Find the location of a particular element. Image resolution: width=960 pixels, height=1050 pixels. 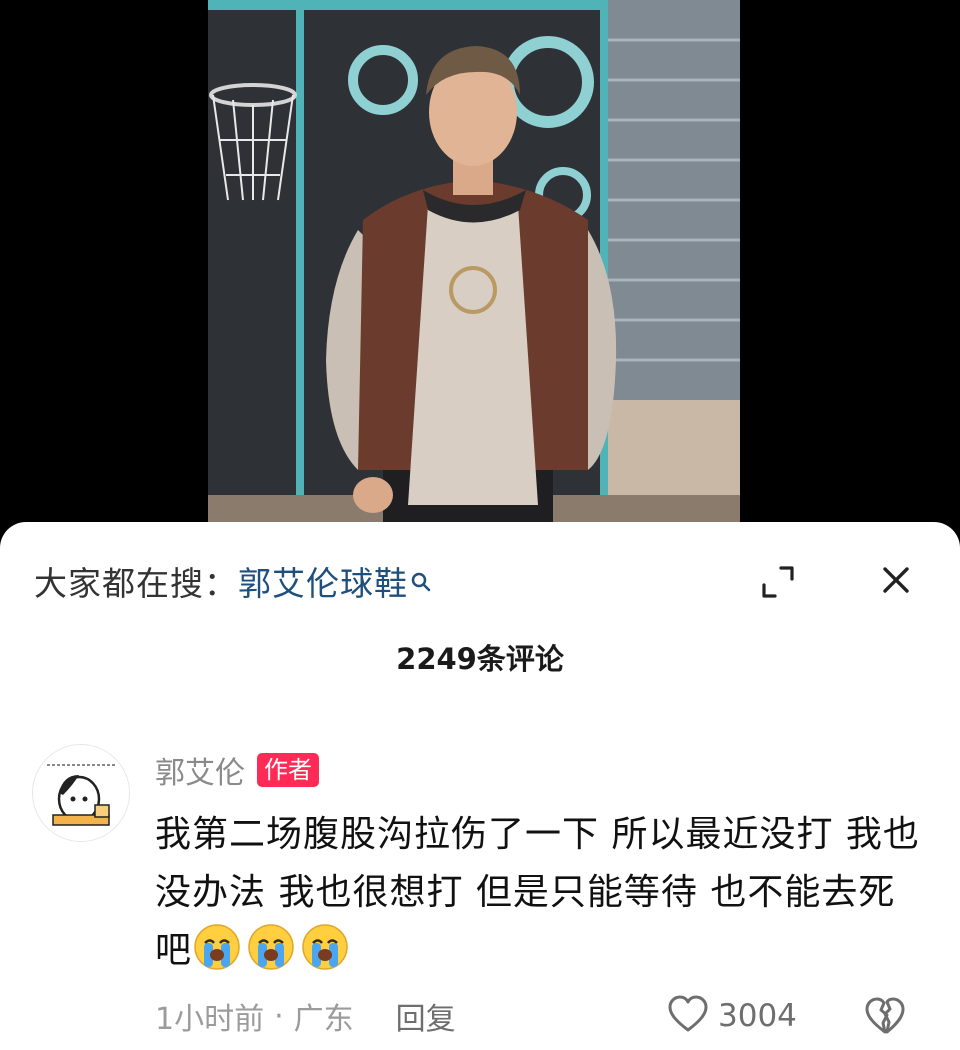

comment-author-row: 郭艾伦 作者 is located at coordinates (237, 770).